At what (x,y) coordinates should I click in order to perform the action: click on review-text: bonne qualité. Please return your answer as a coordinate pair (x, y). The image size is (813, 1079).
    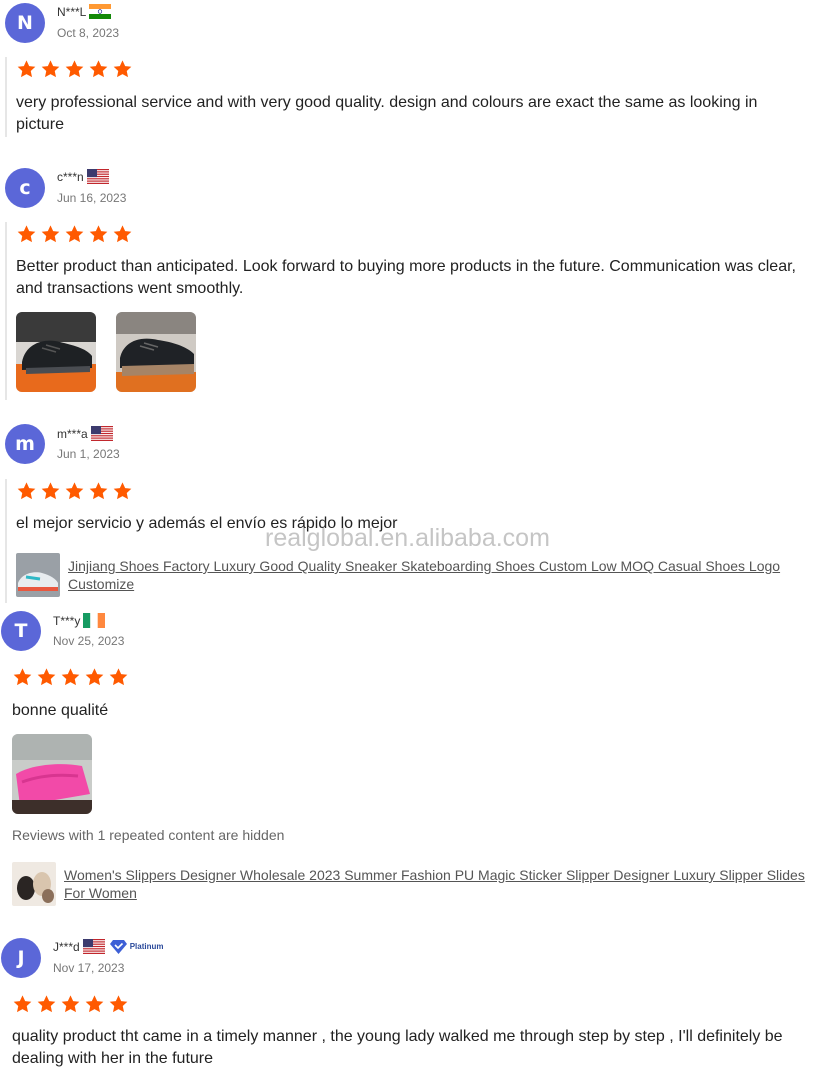
    Looking at the image, I should click on (60, 710).